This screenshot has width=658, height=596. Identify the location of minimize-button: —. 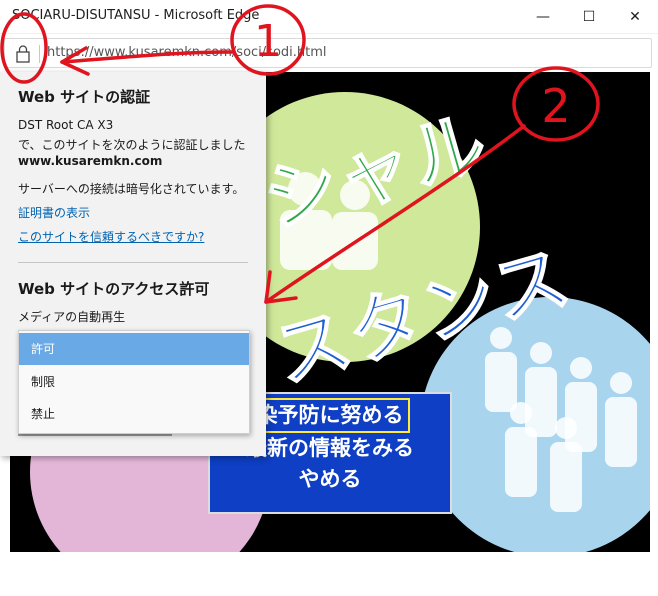
(543, 17).